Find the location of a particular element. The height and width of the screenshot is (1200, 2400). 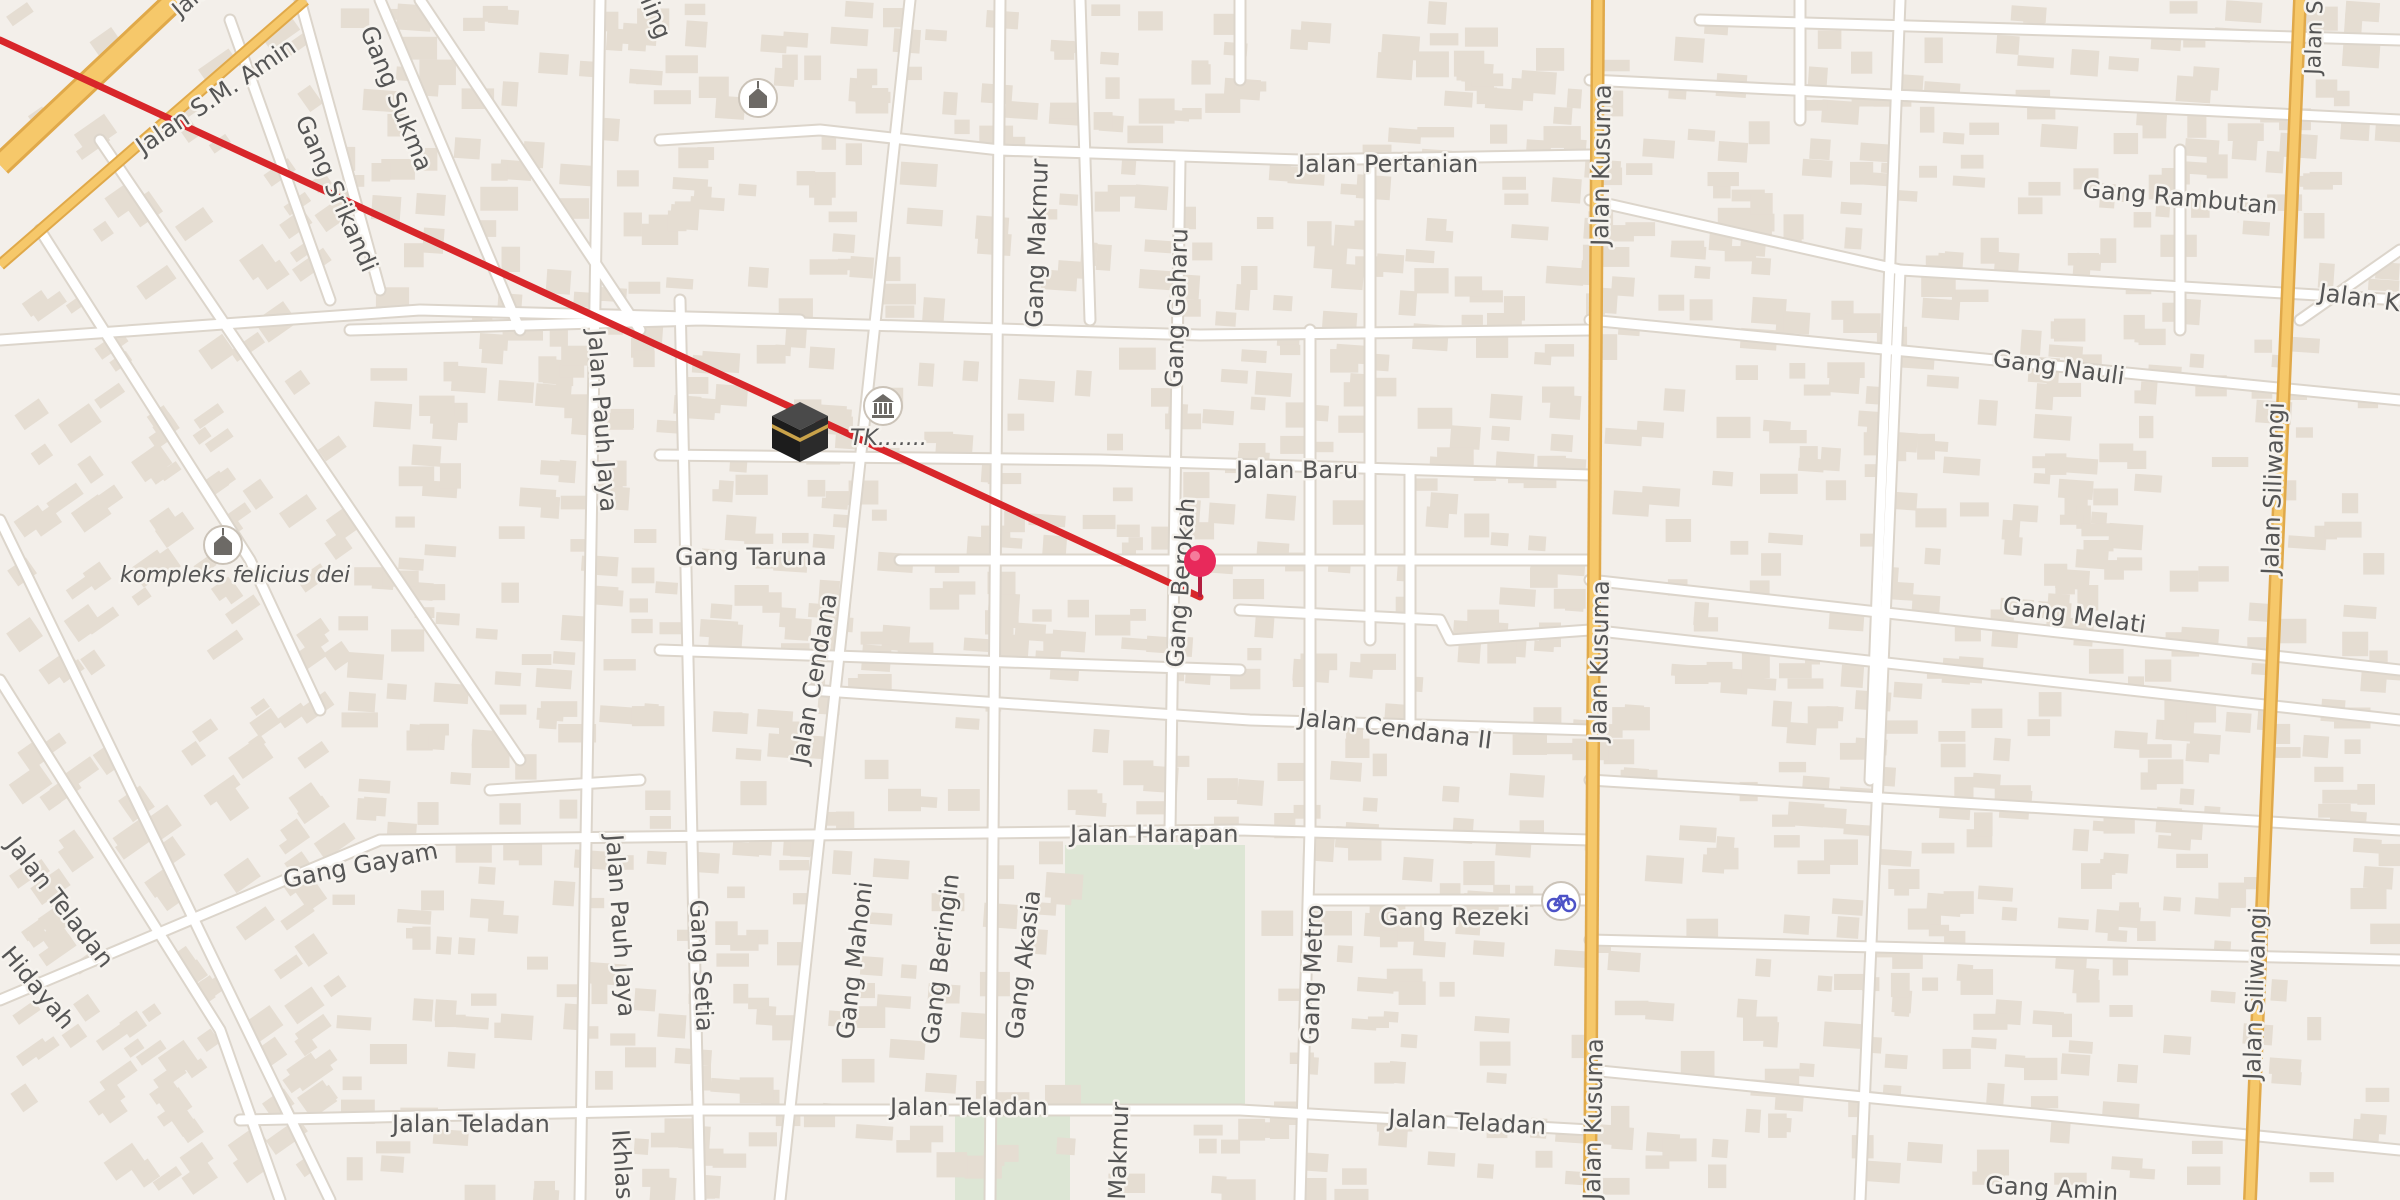

museum-icon is located at coordinates (883, 406).